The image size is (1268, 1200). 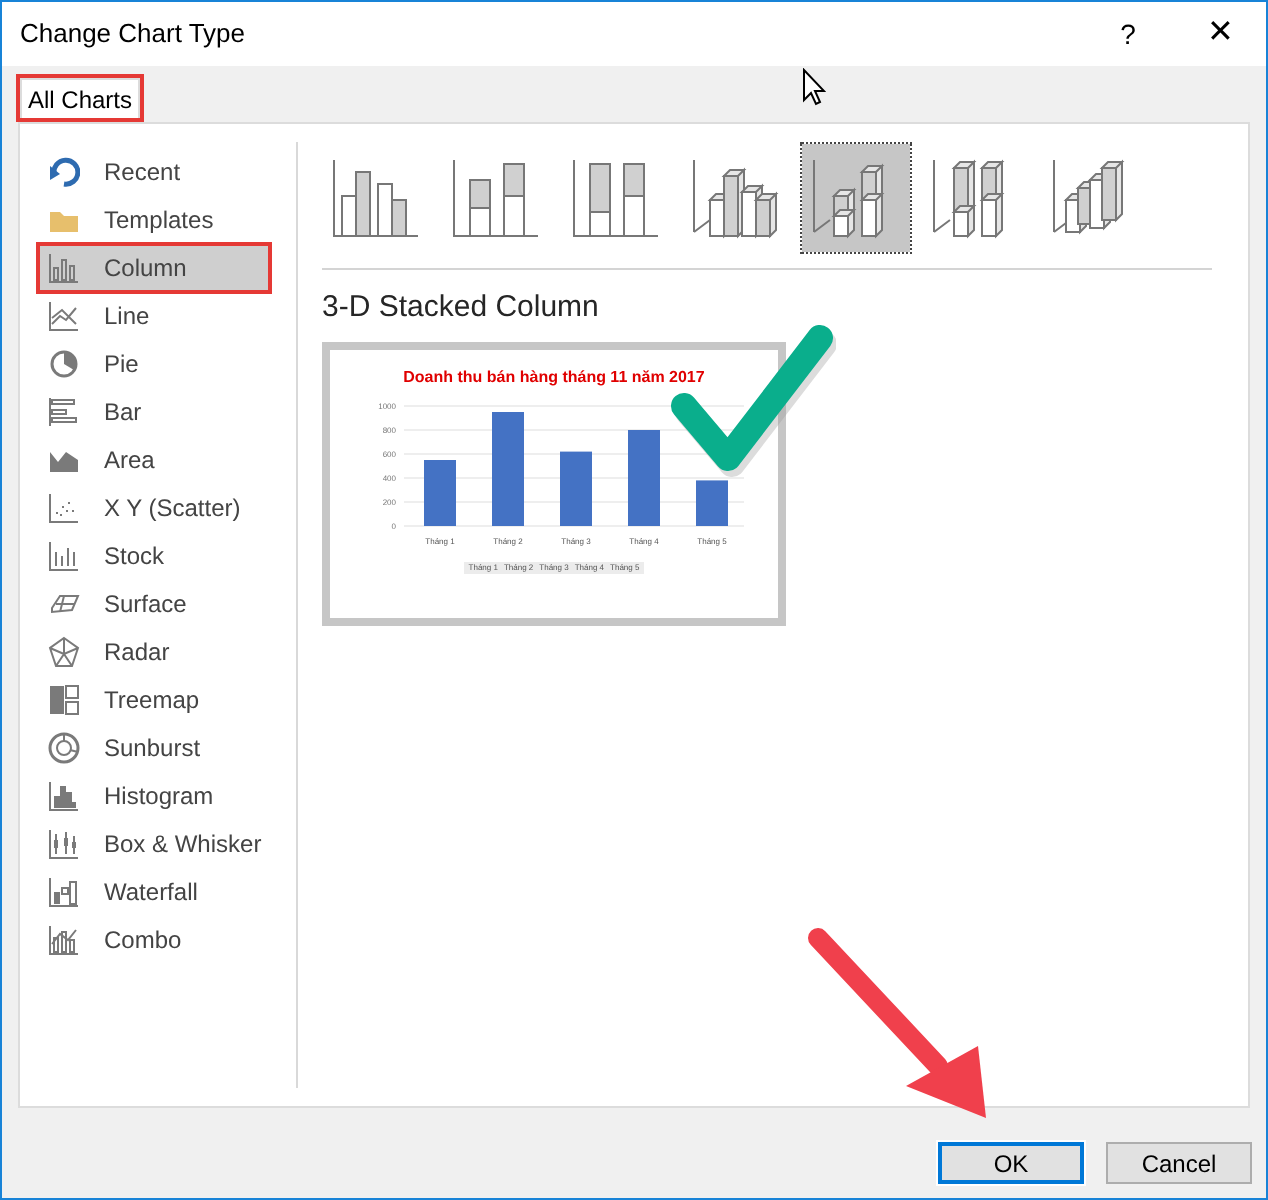 I want to click on chart-type-item: Sunburst, so click(x=154, y=748).